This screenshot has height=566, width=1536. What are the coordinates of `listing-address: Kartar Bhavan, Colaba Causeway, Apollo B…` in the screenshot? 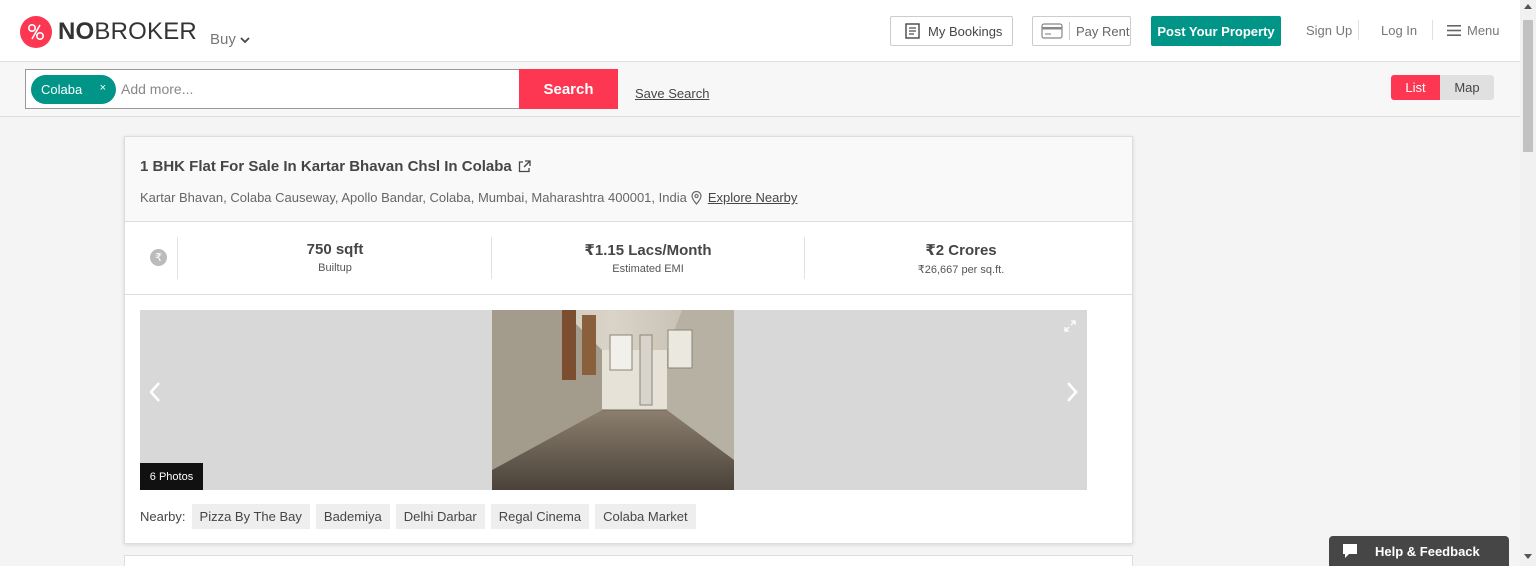 It's located at (468, 197).